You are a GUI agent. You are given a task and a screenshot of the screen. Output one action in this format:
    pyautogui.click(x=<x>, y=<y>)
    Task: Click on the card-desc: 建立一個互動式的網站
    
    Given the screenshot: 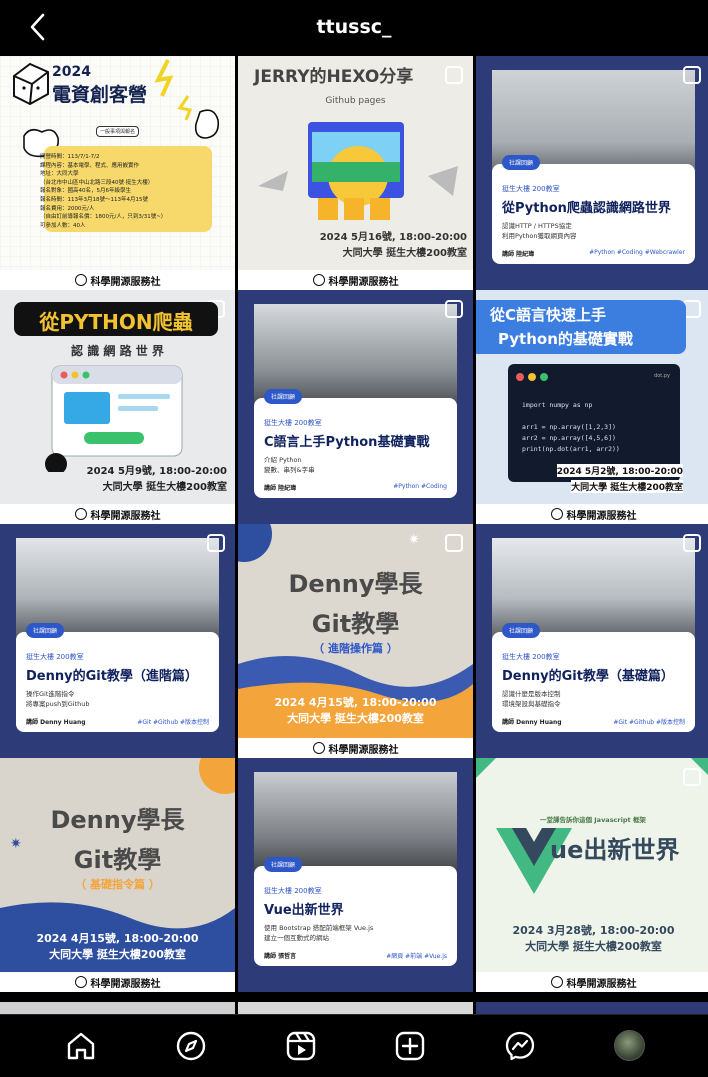 What is the action you would take?
    pyautogui.click(x=296, y=938)
    